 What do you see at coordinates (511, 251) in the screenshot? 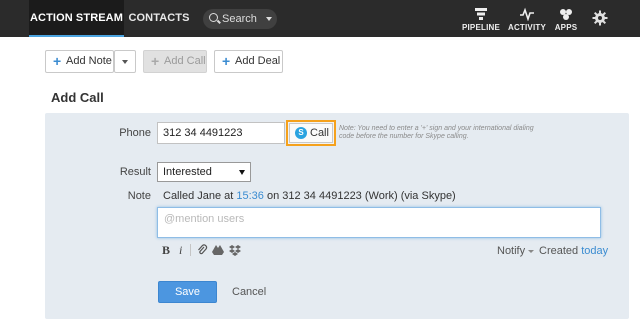
I see `notify-label: Notify` at bounding box center [511, 251].